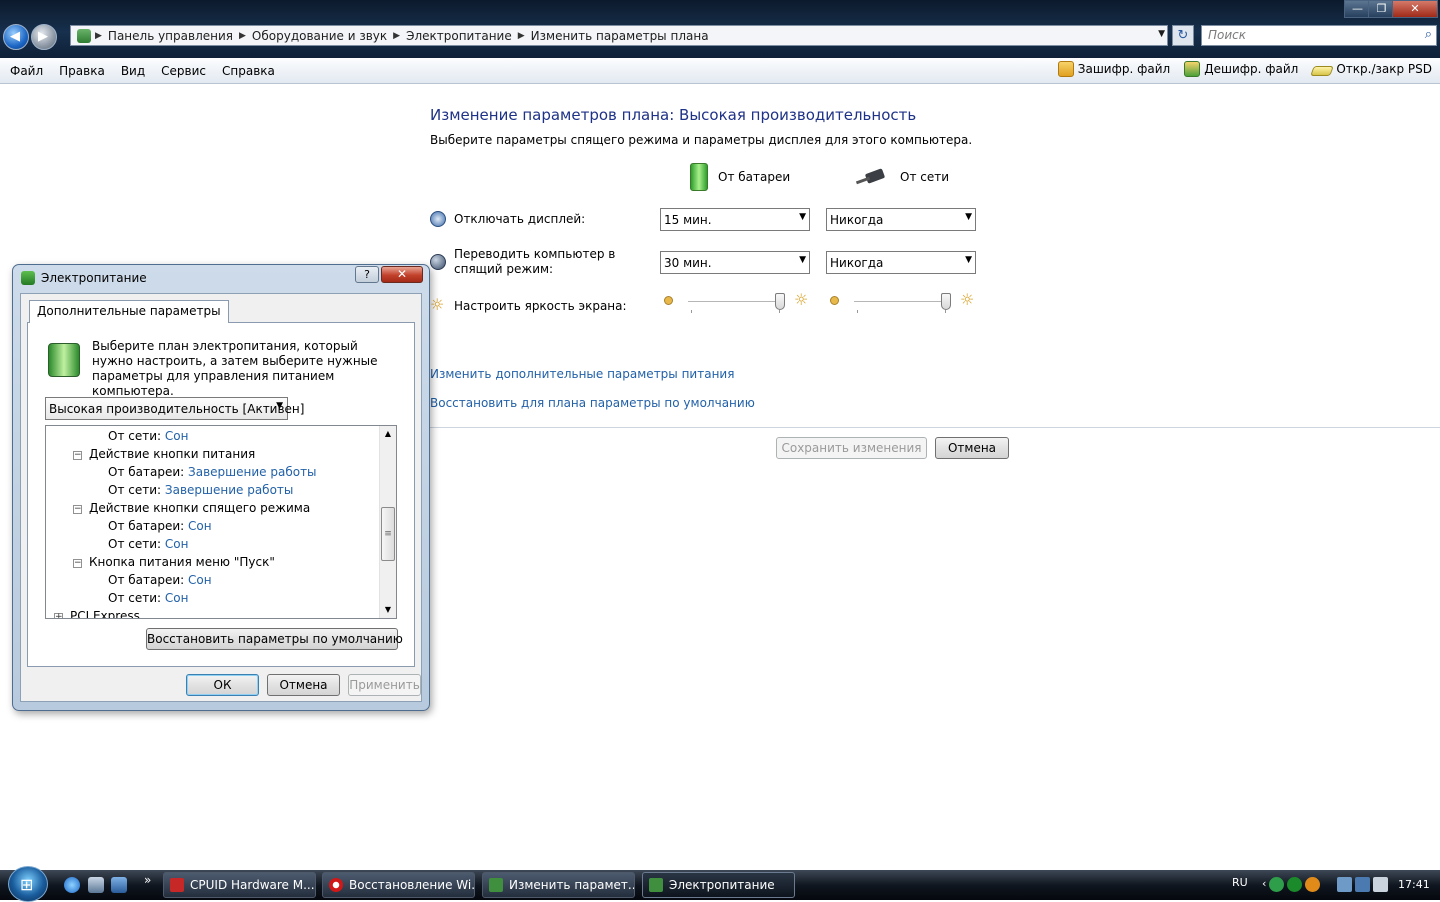  Describe the element at coordinates (437, 304) in the screenshot. I see `brightness-sun-icon: ☼` at that location.